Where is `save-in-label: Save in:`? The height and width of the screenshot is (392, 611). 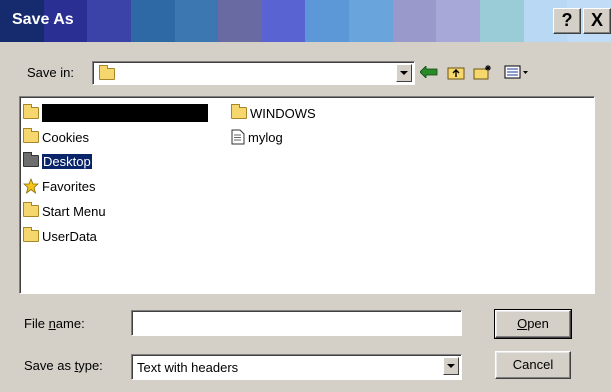 save-in-label: Save in: is located at coordinates (50, 72).